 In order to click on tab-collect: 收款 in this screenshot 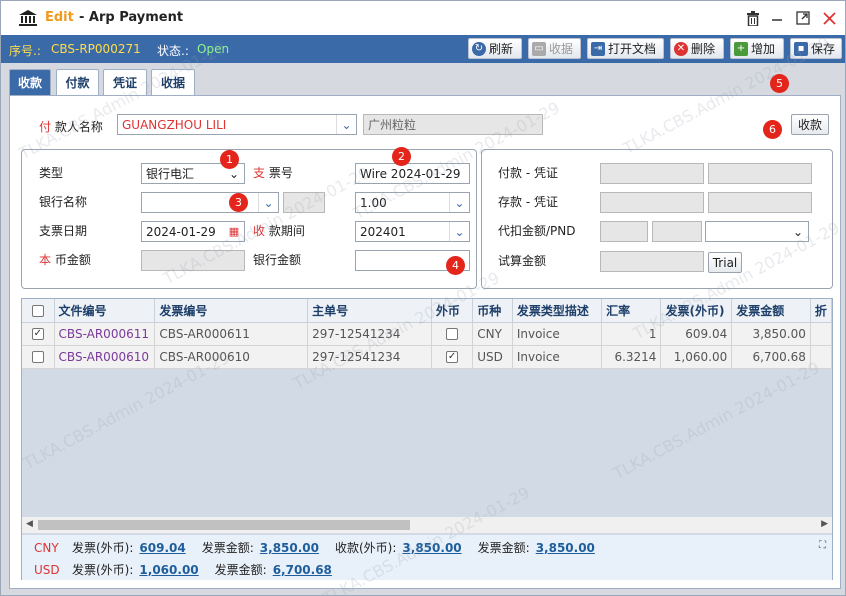, I will do `click(30, 82)`.